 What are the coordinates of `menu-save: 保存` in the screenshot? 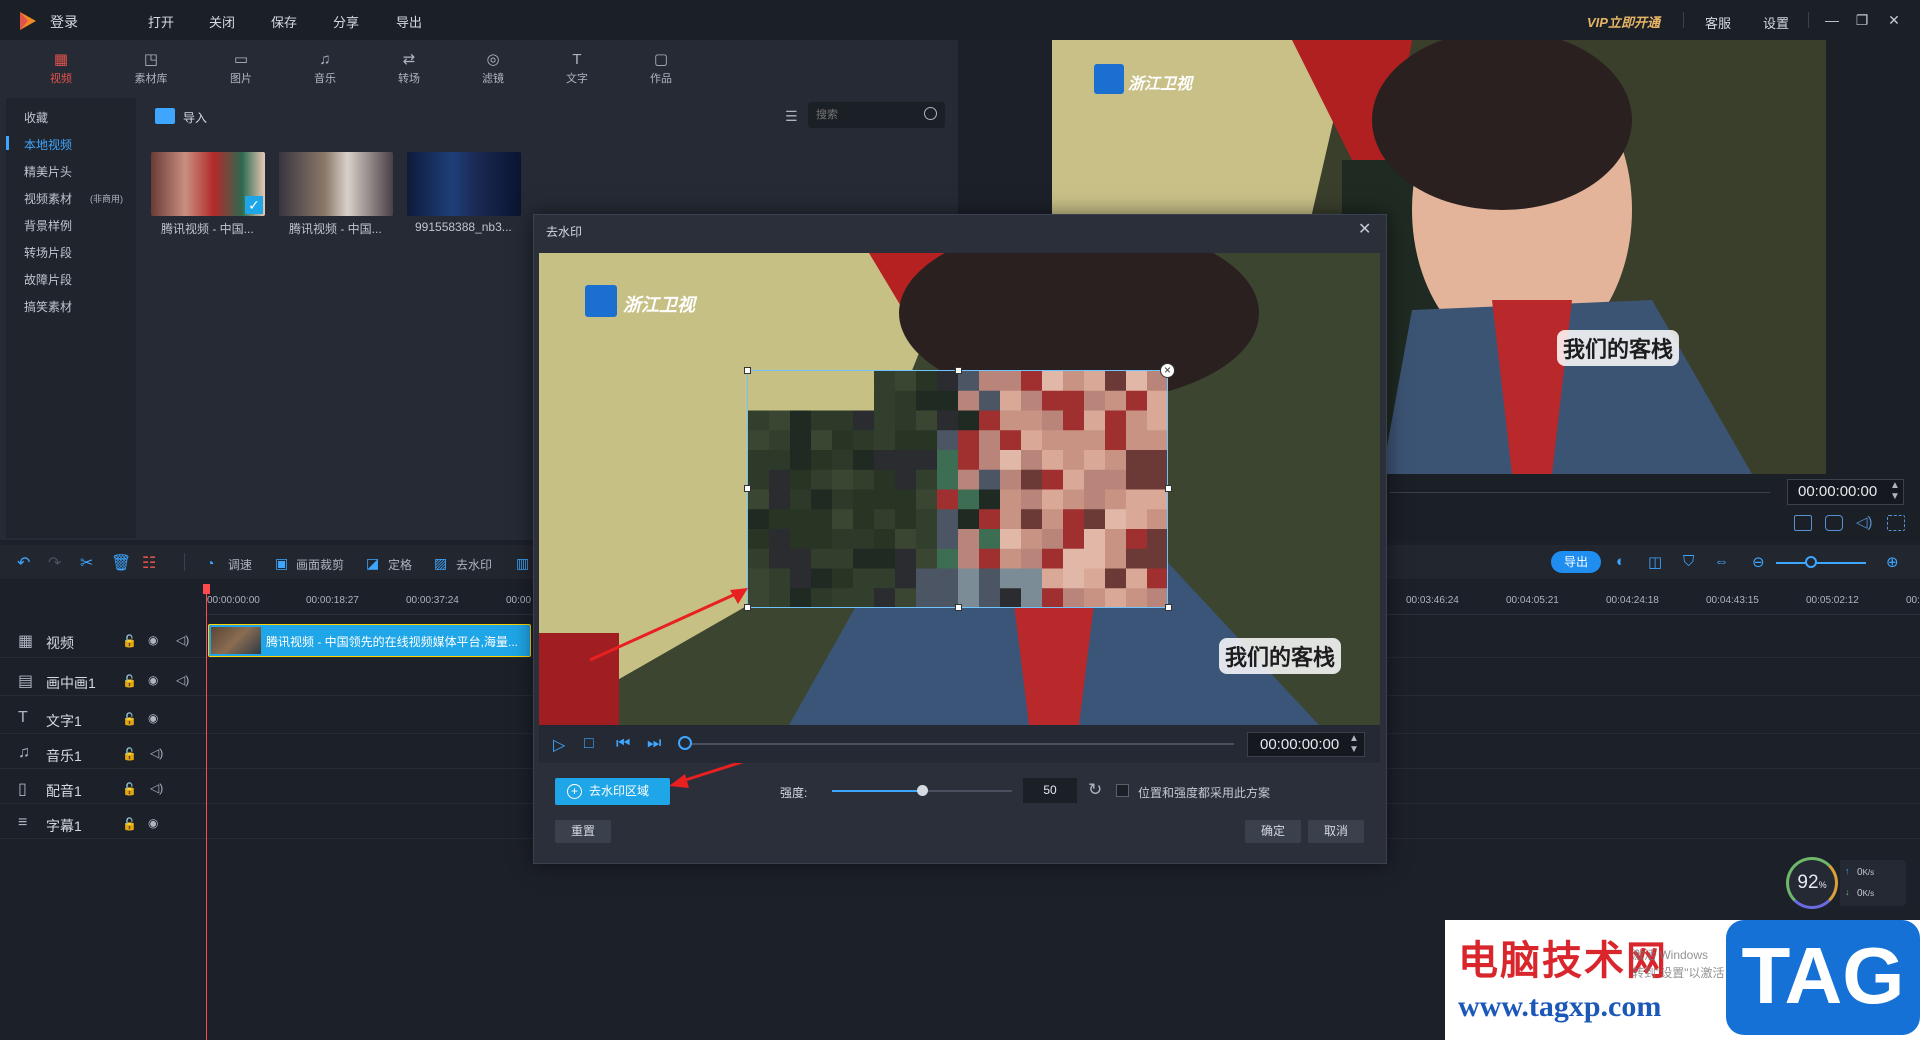 It's located at (284, 21).